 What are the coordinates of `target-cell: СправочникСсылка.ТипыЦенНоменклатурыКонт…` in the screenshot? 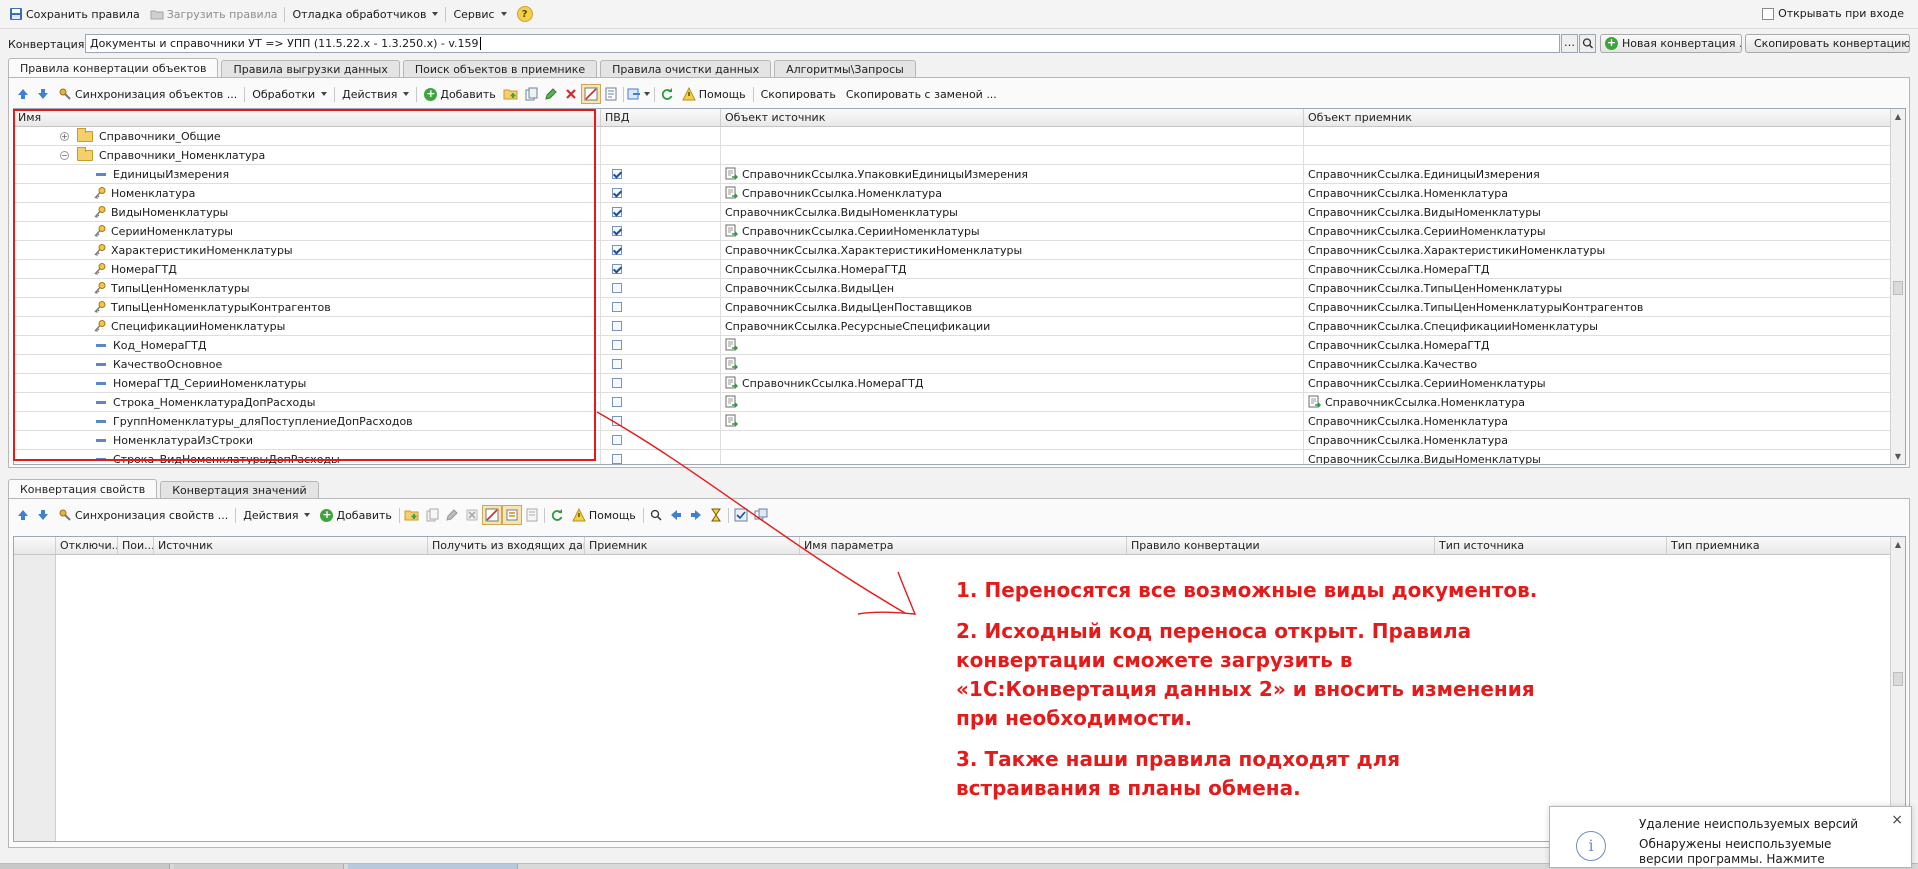 It's located at (1598, 307).